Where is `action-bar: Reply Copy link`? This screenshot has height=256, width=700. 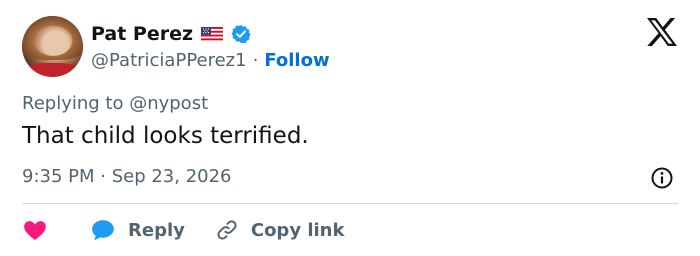
action-bar: Reply Copy link is located at coordinates (183, 230).